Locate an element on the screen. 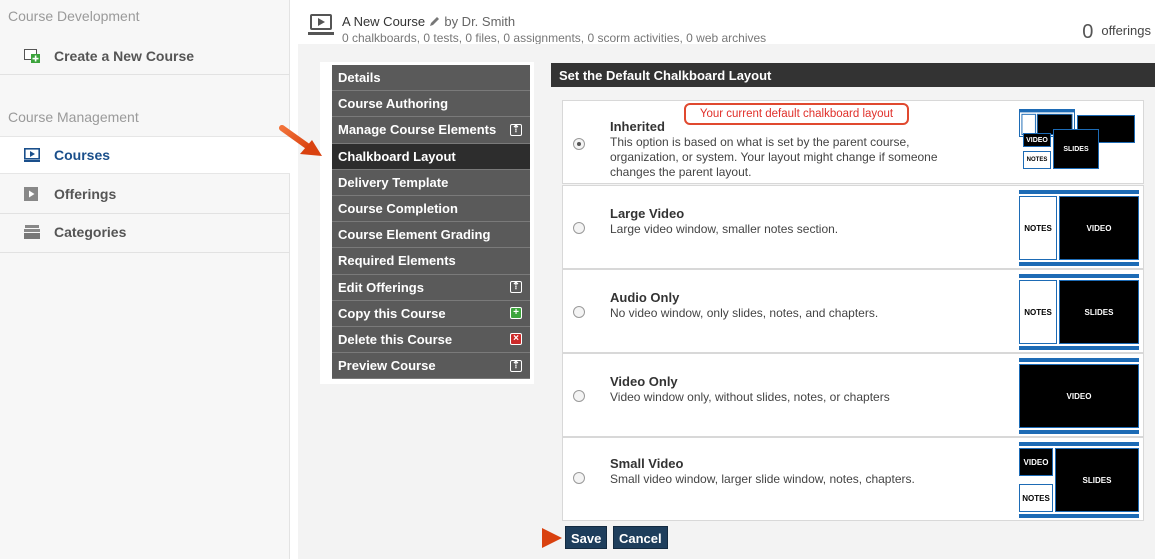  course-management-heading: Course Management is located at coordinates (73, 117).